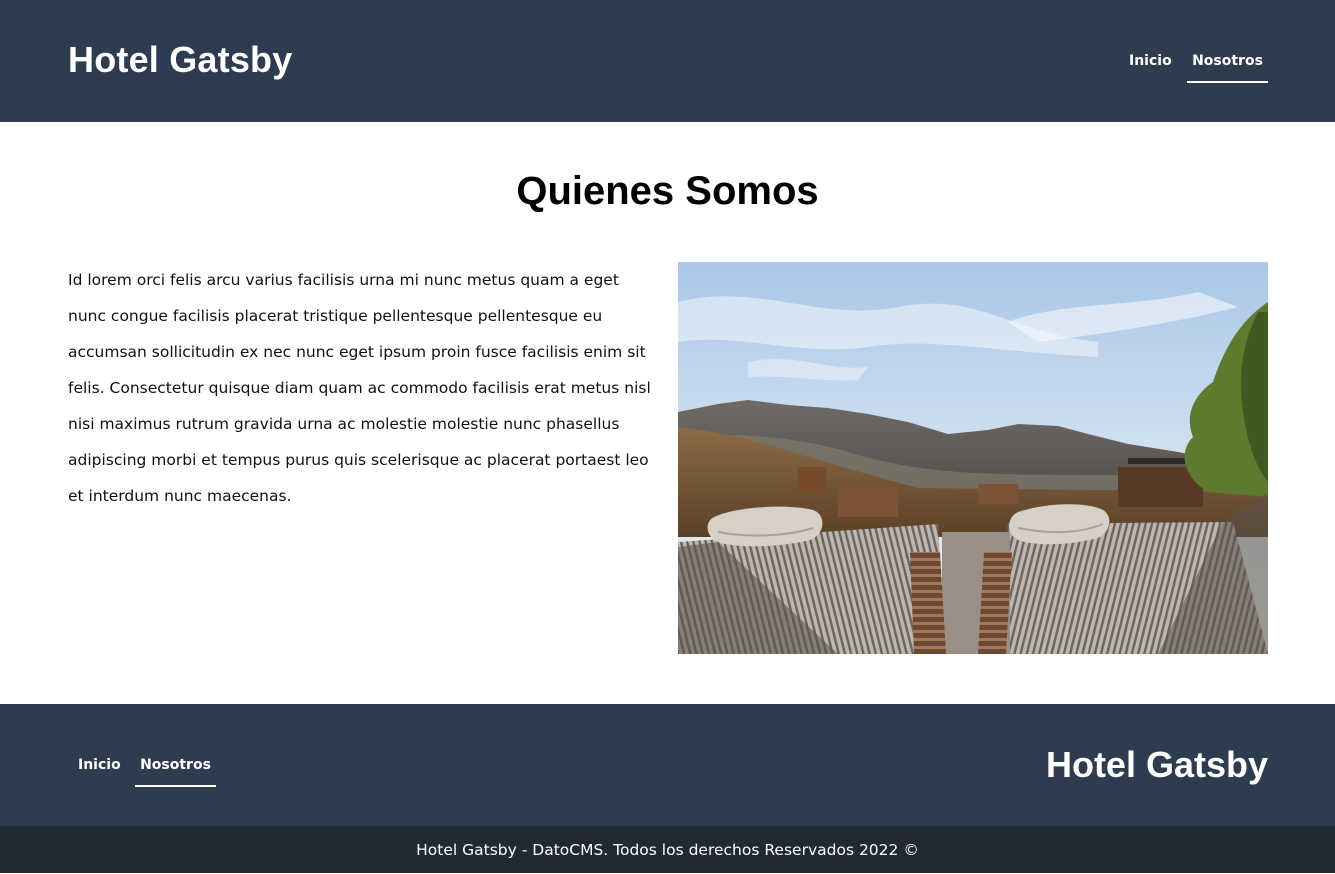 The image size is (1335, 874). I want to click on site-footer: Inicio Nosotros Hotel Gatsby, so click(667, 765).